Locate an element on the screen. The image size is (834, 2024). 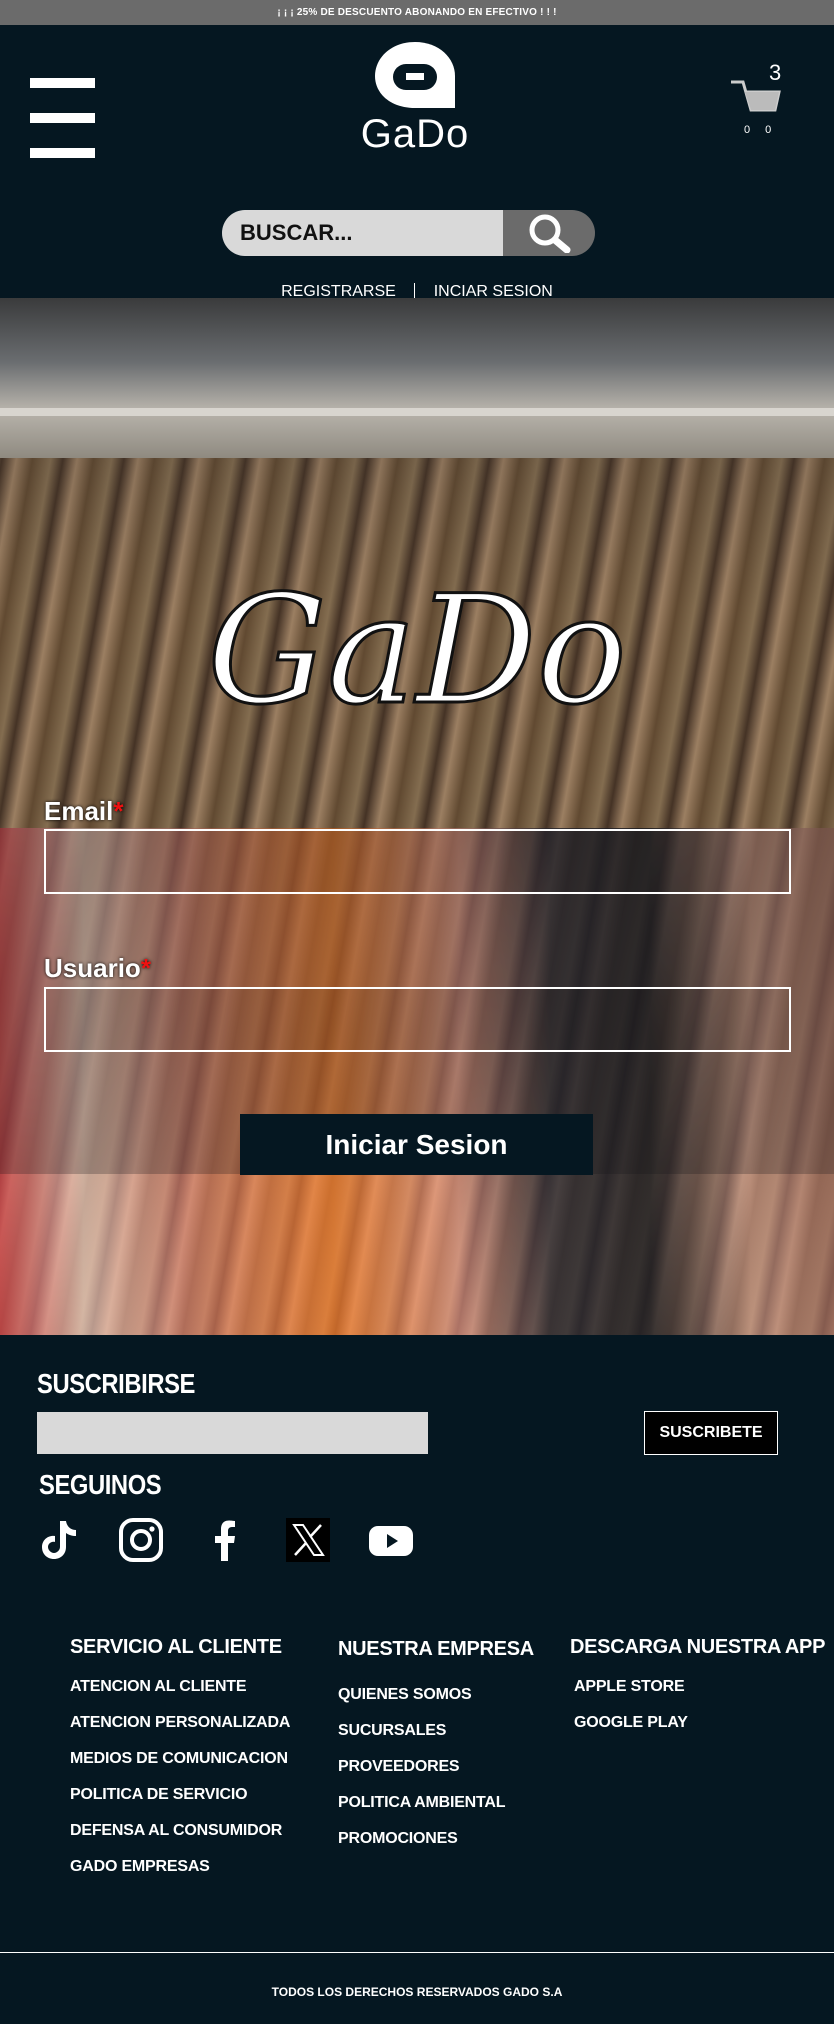
user-label-text: Usuario is located at coordinates (92, 968).